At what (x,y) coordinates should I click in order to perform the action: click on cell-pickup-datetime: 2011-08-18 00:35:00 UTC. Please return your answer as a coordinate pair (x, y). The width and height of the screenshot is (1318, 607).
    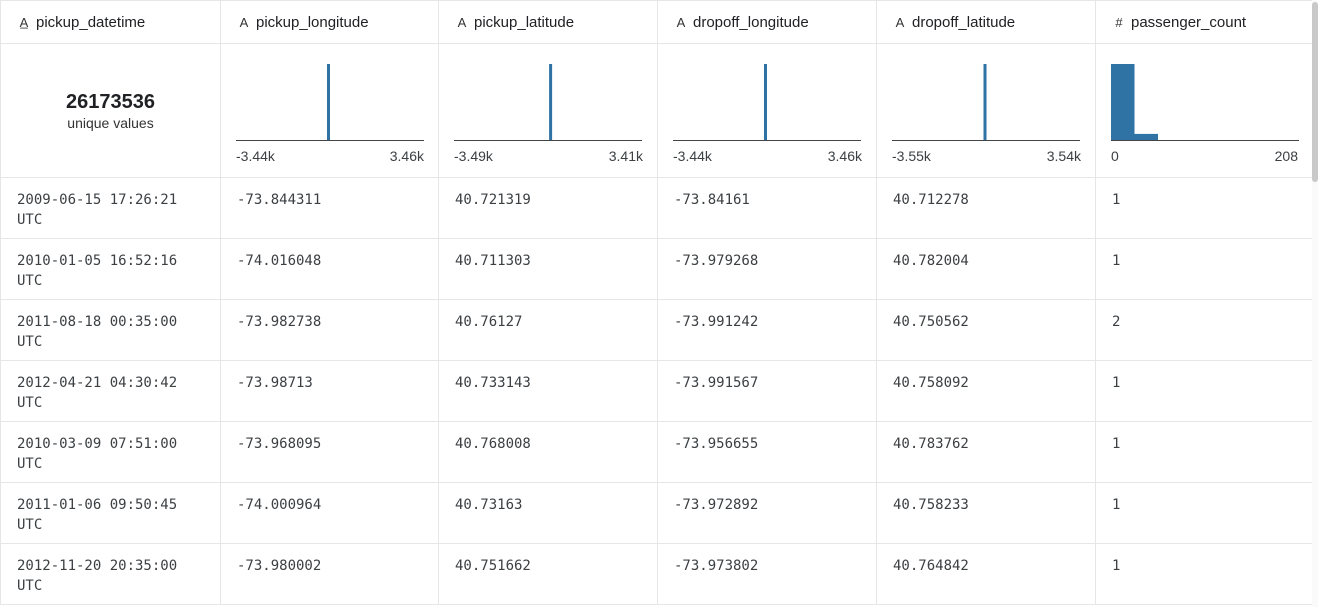
    Looking at the image, I should click on (110, 330).